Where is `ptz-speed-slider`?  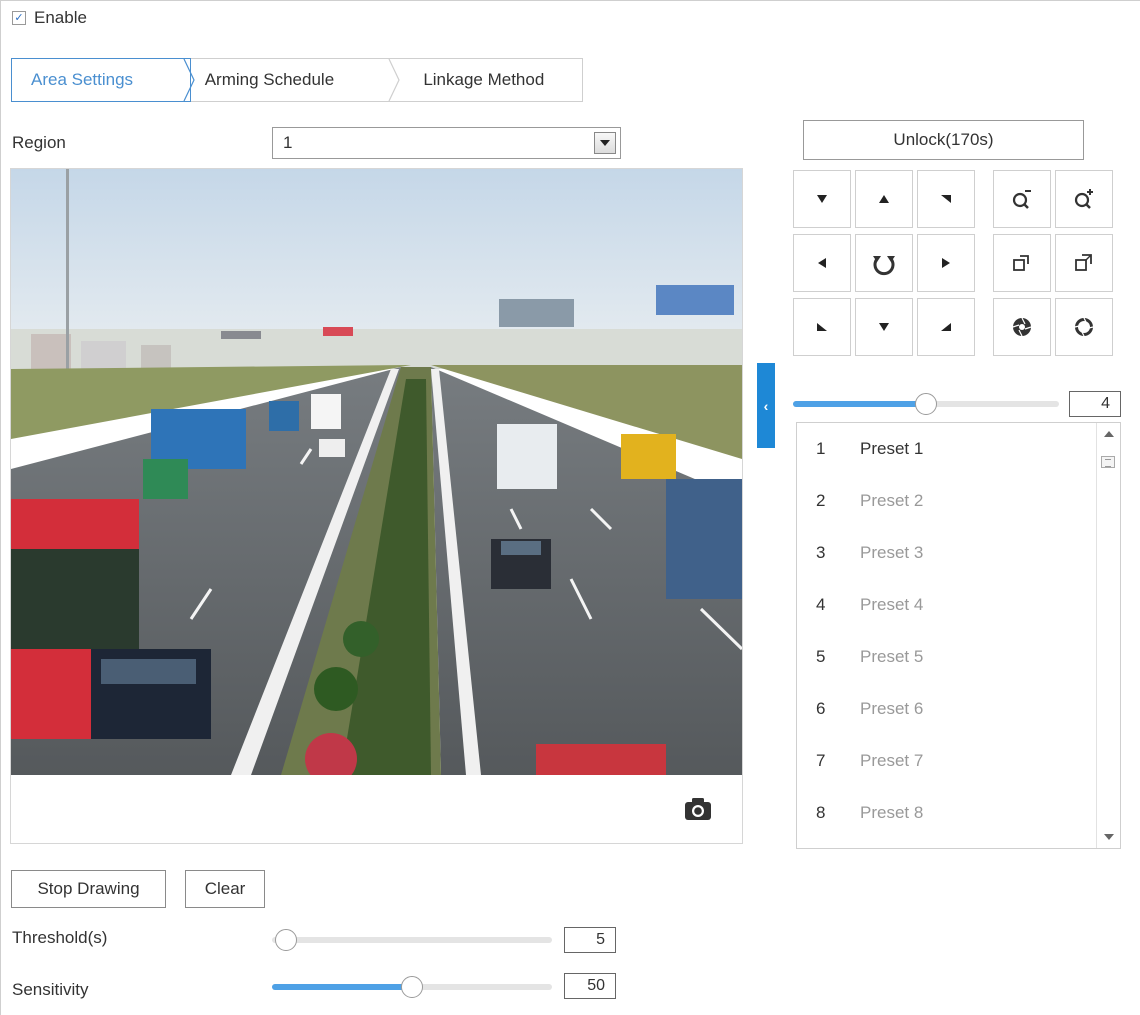 ptz-speed-slider is located at coordinates (926, 404).